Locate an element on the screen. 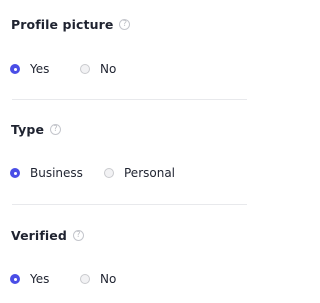  profile-picture-no-option: No is located at coordinates (98, 69).